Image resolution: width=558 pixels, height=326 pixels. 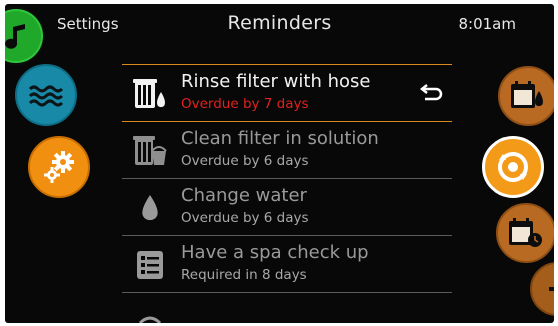 I want to click on more-icon, so click(x=551, y=289).